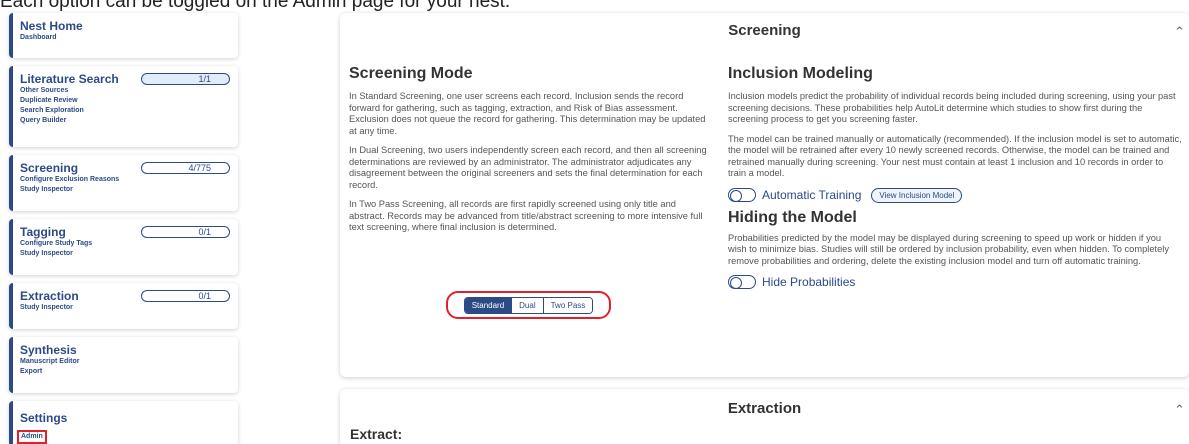 The height and width of the screenshot is (444, 1189). What do you see at coordinates (792, 217) in the screenshot?
I see `section-heading: Hiding the Model` at bounding box center [792, 217].